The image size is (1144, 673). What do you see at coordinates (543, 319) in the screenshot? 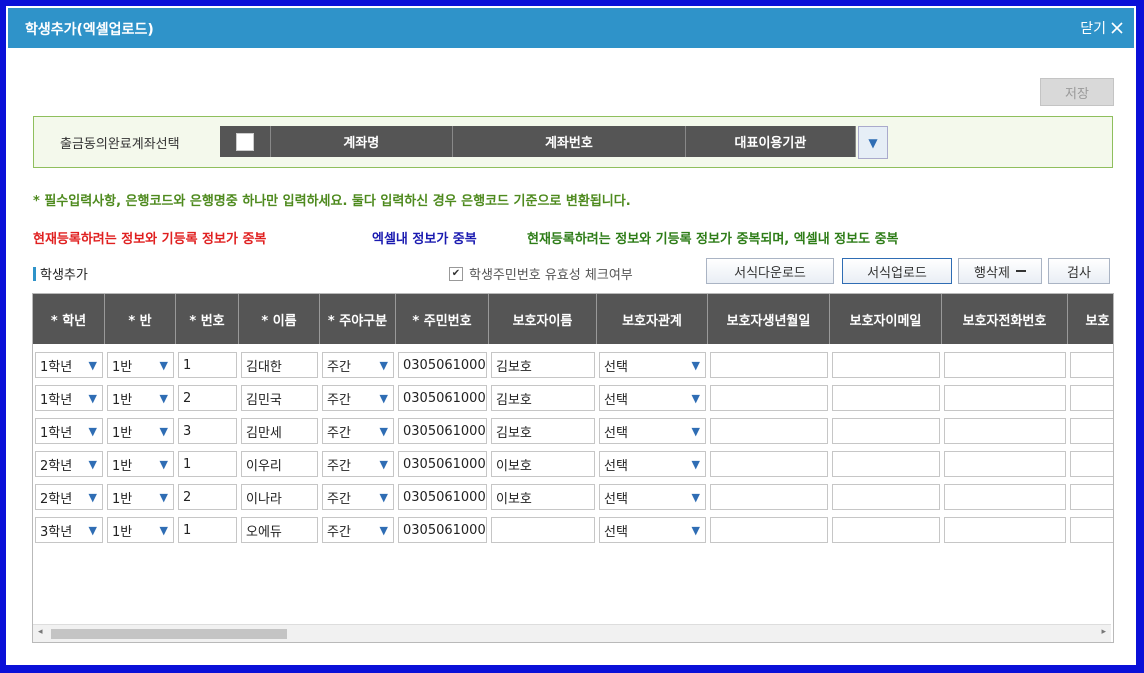
I see `grid-col-guardian: 보호자이름` at bounding box center [543, 319].